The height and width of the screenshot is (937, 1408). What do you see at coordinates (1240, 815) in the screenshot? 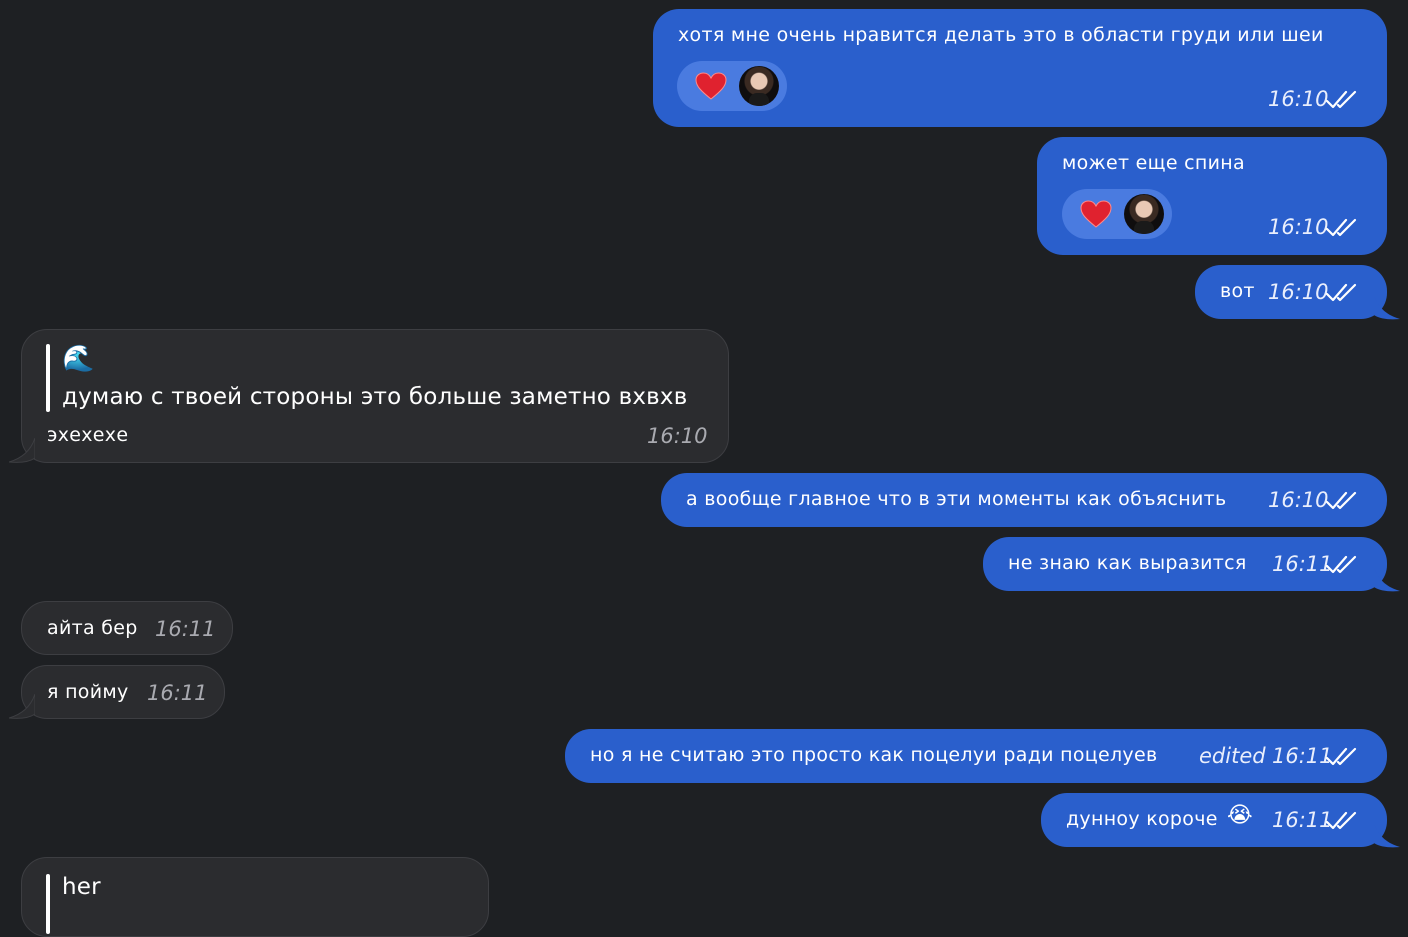
I see `crying-emoji: 😭` at bounding box center [1240, 815].